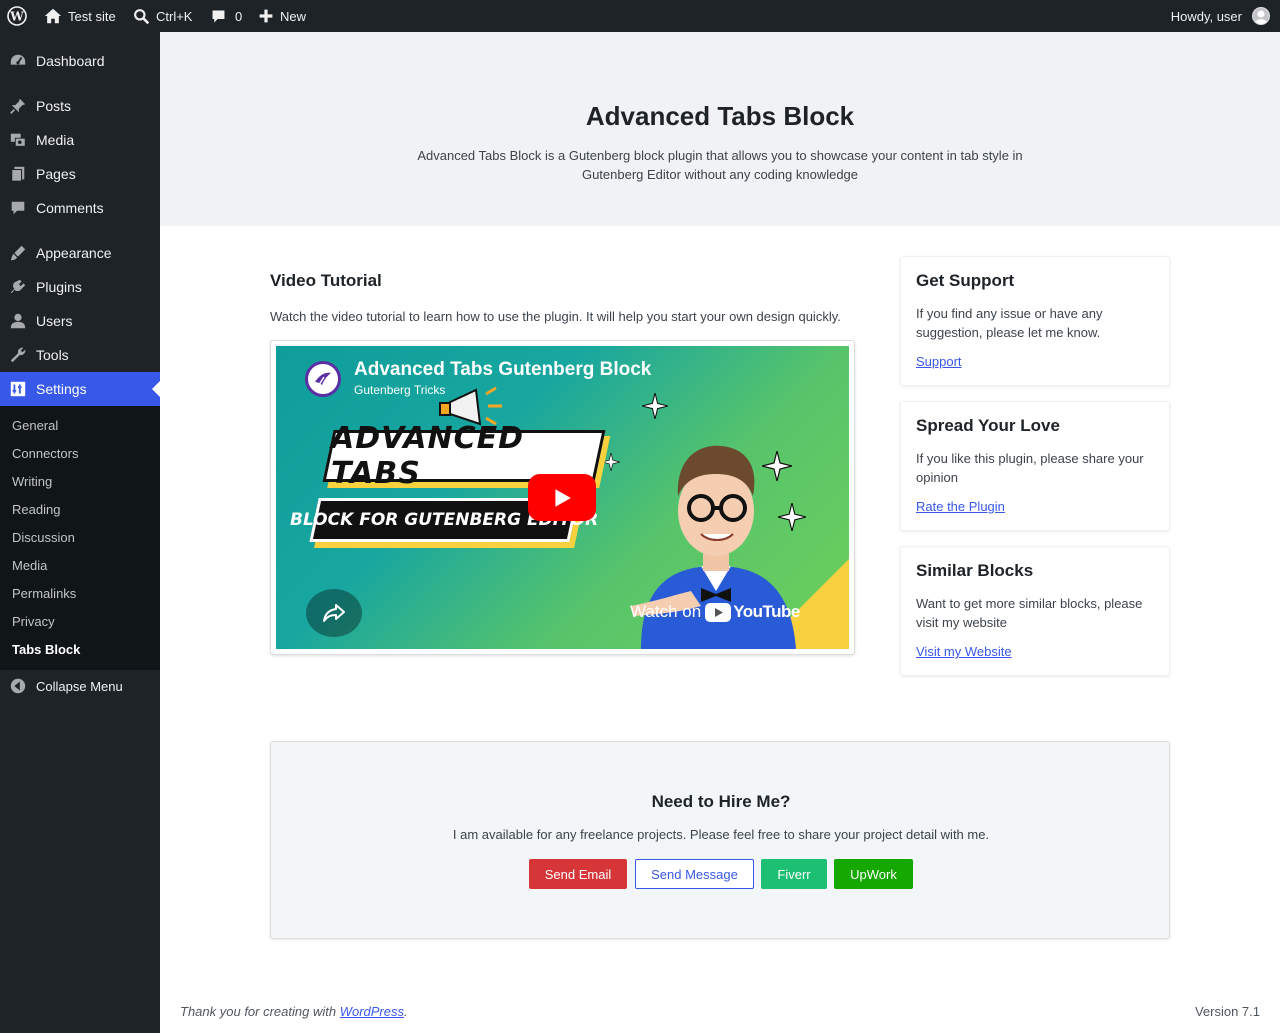 This screenshot has width=1280, height=1033. What do you see at coordinates (74, 253) in the screenshot?
I see `sidebar-item-label: Appearance` at bounding box center [74, 253].